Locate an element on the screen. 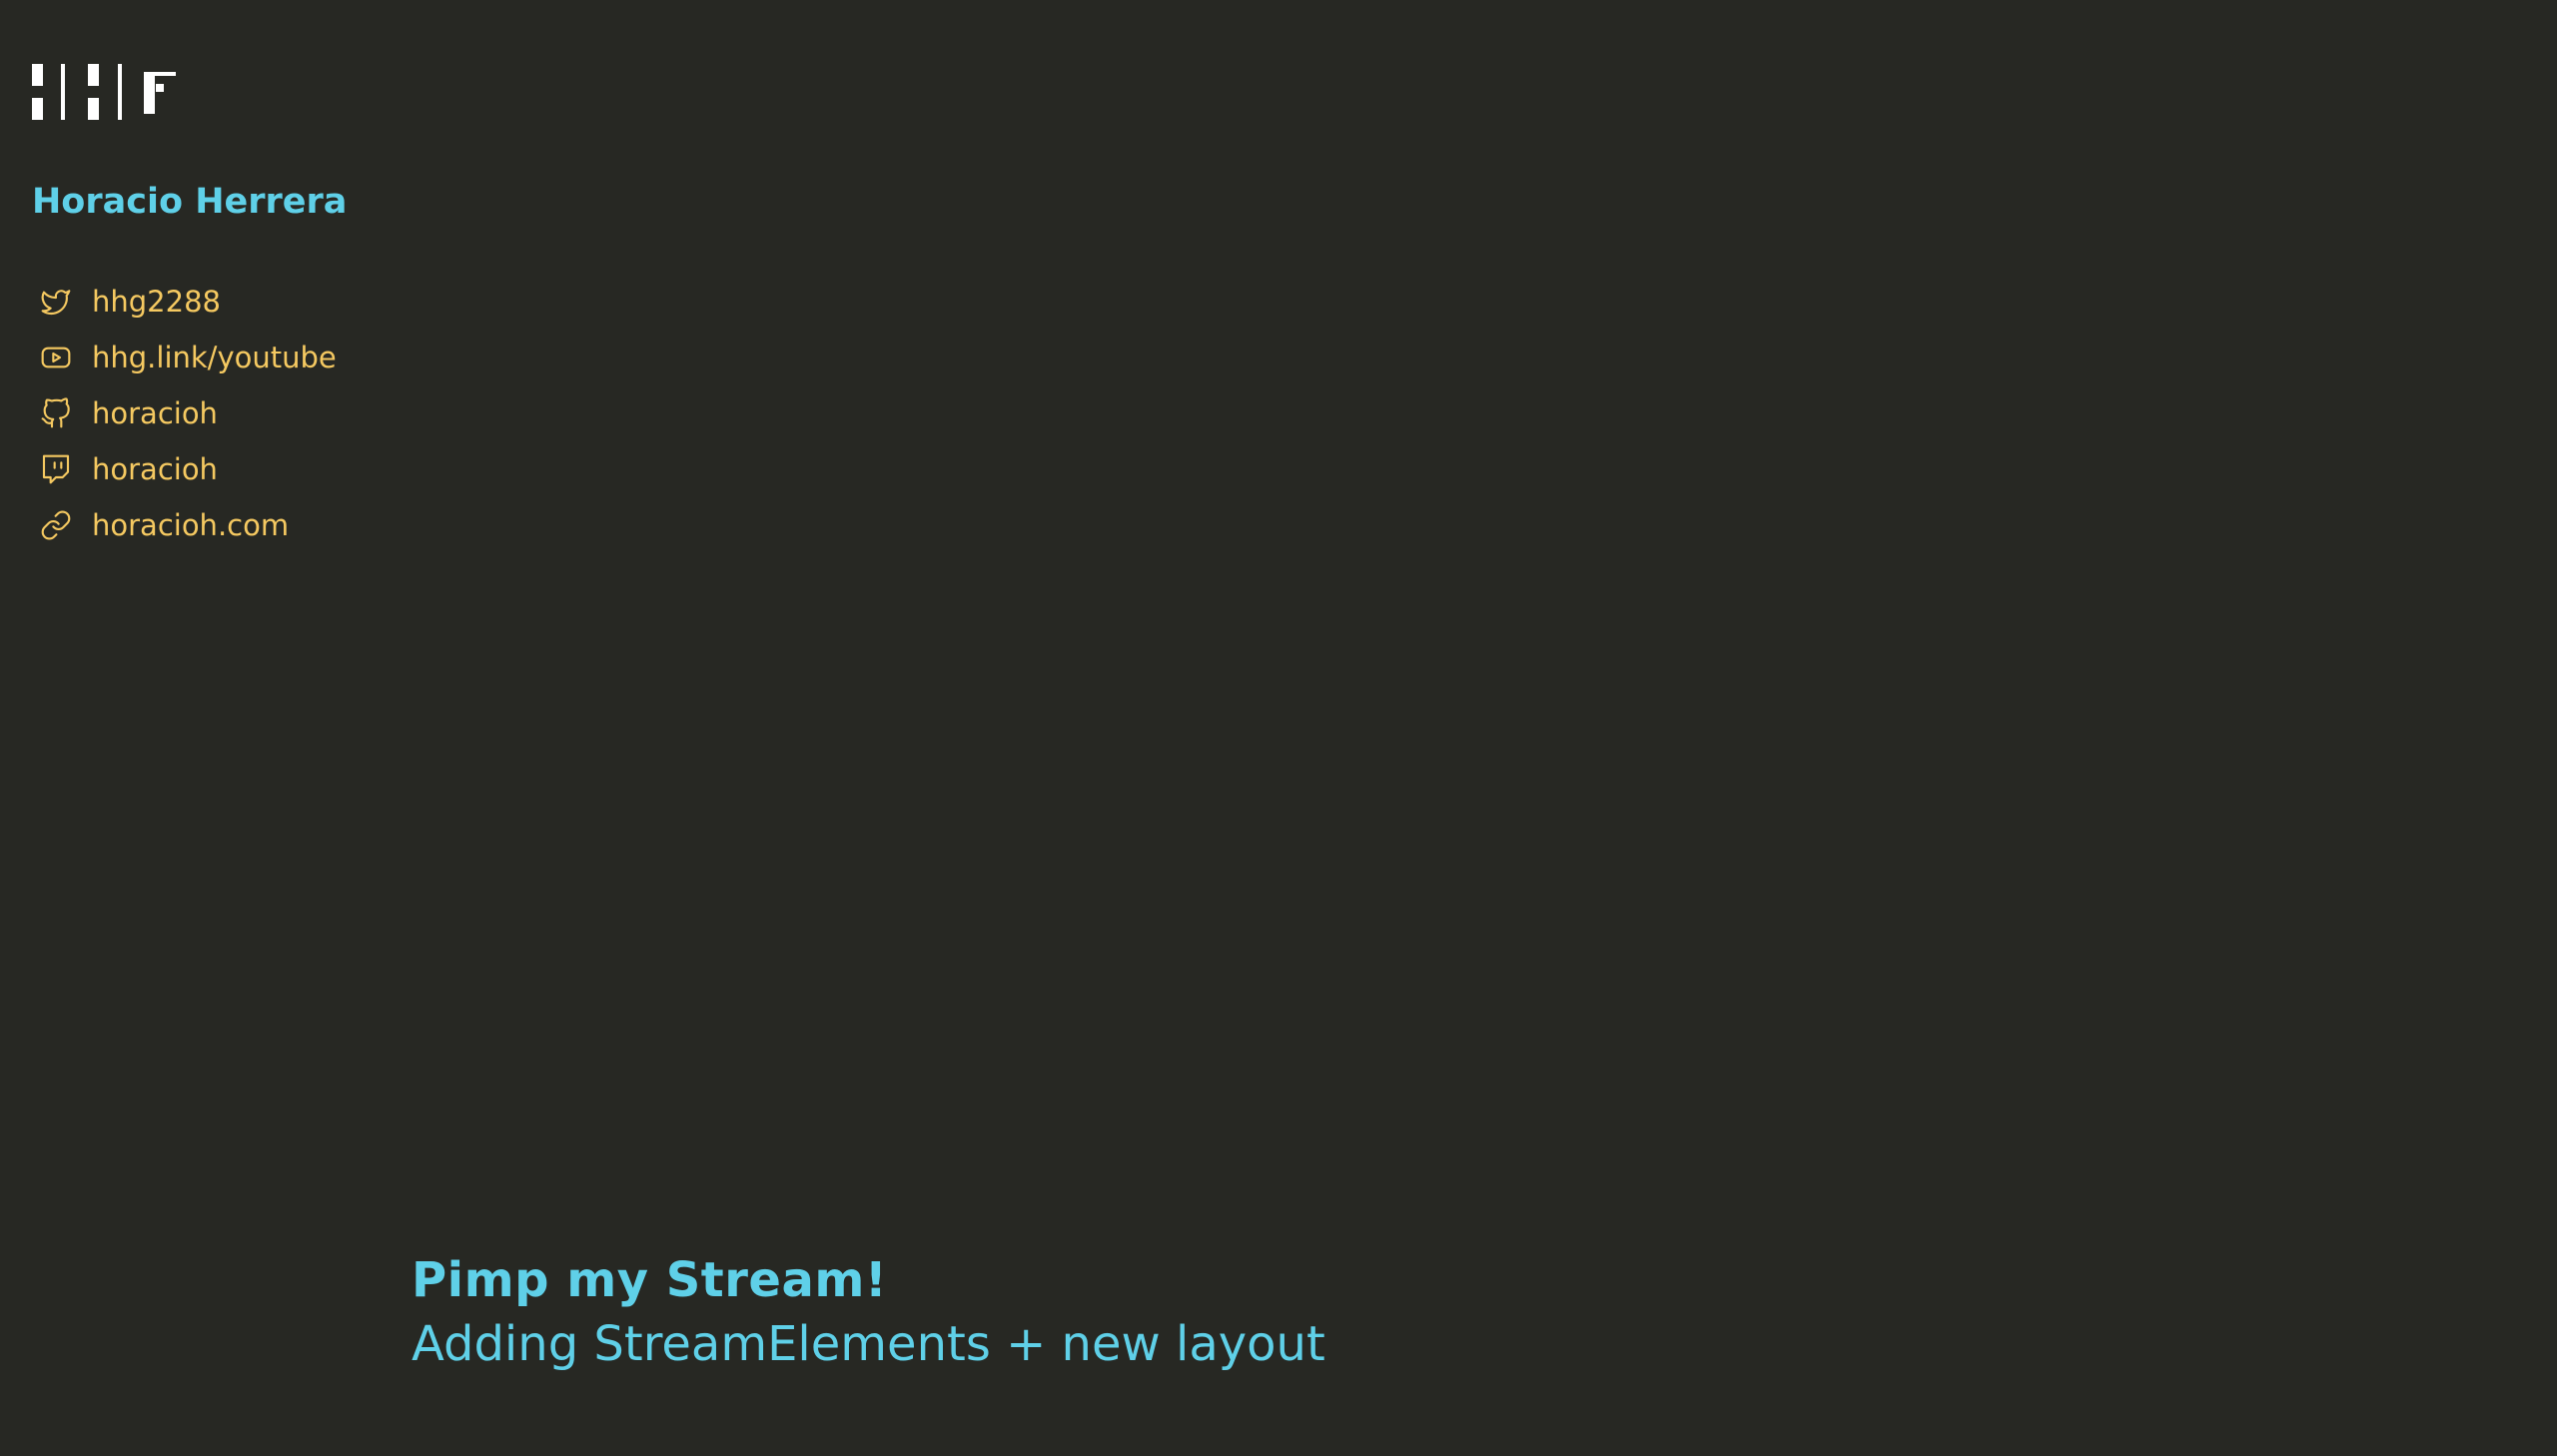 This screenshot has width=2557, height=1456. author-name: Horacio Herrera is located at coordinates (190, 202).